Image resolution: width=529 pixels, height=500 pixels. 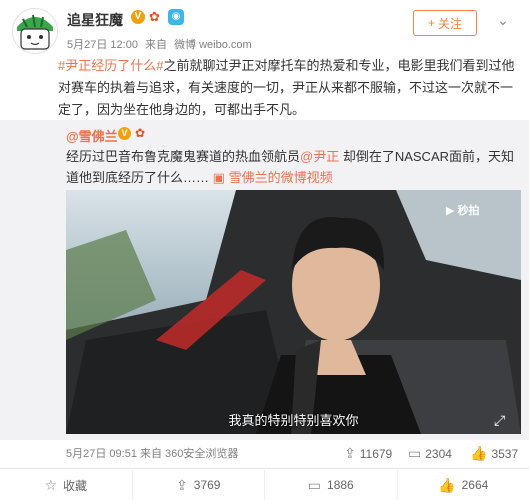 What do you see at coordinates (138, 17) in the screenshot?
I see `verified-icon: V` at bounding box center [138, 17].